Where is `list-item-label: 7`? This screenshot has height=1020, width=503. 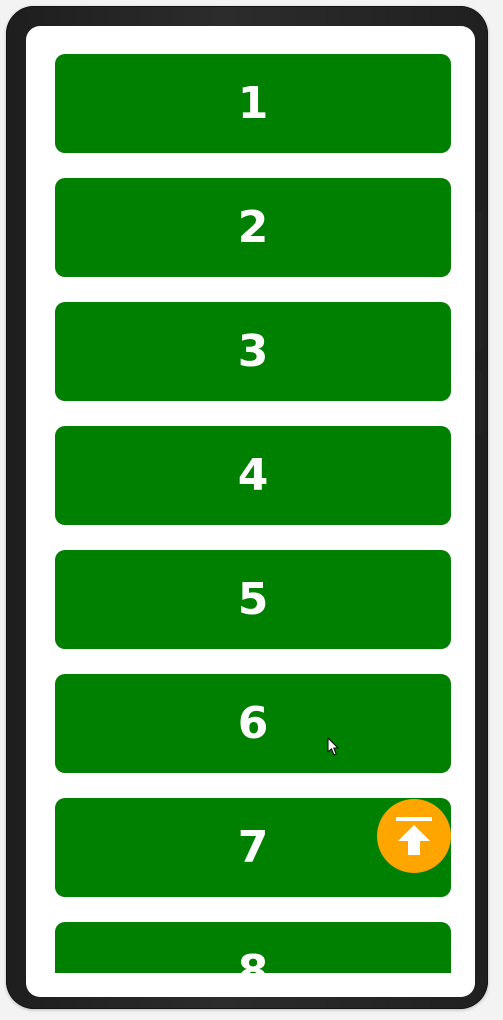
list-item-label: 7 is located at coordinates (253, 847).